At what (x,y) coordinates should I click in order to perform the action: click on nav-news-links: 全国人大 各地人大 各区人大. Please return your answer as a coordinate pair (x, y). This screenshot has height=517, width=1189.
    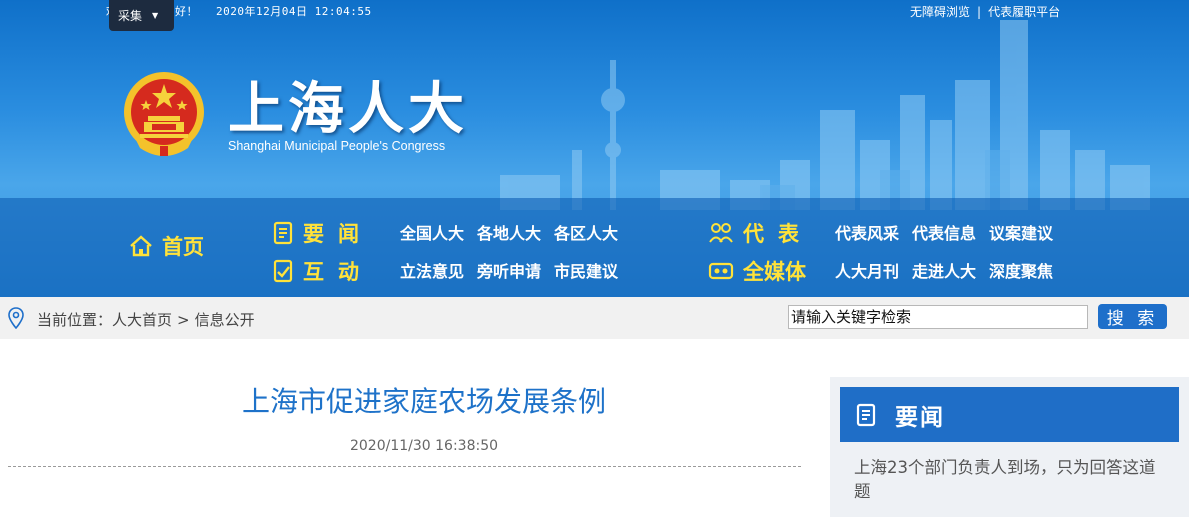
    Looking at the image, I should click on (515, 232).